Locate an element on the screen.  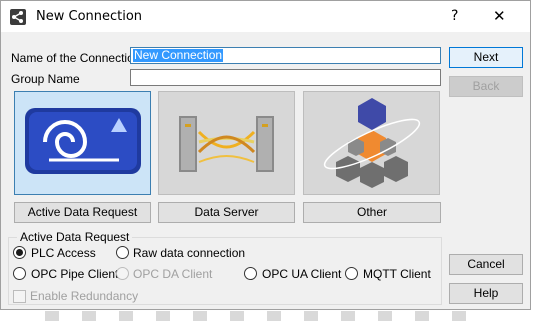
back-button: Back is located at coordinates (486, 86).